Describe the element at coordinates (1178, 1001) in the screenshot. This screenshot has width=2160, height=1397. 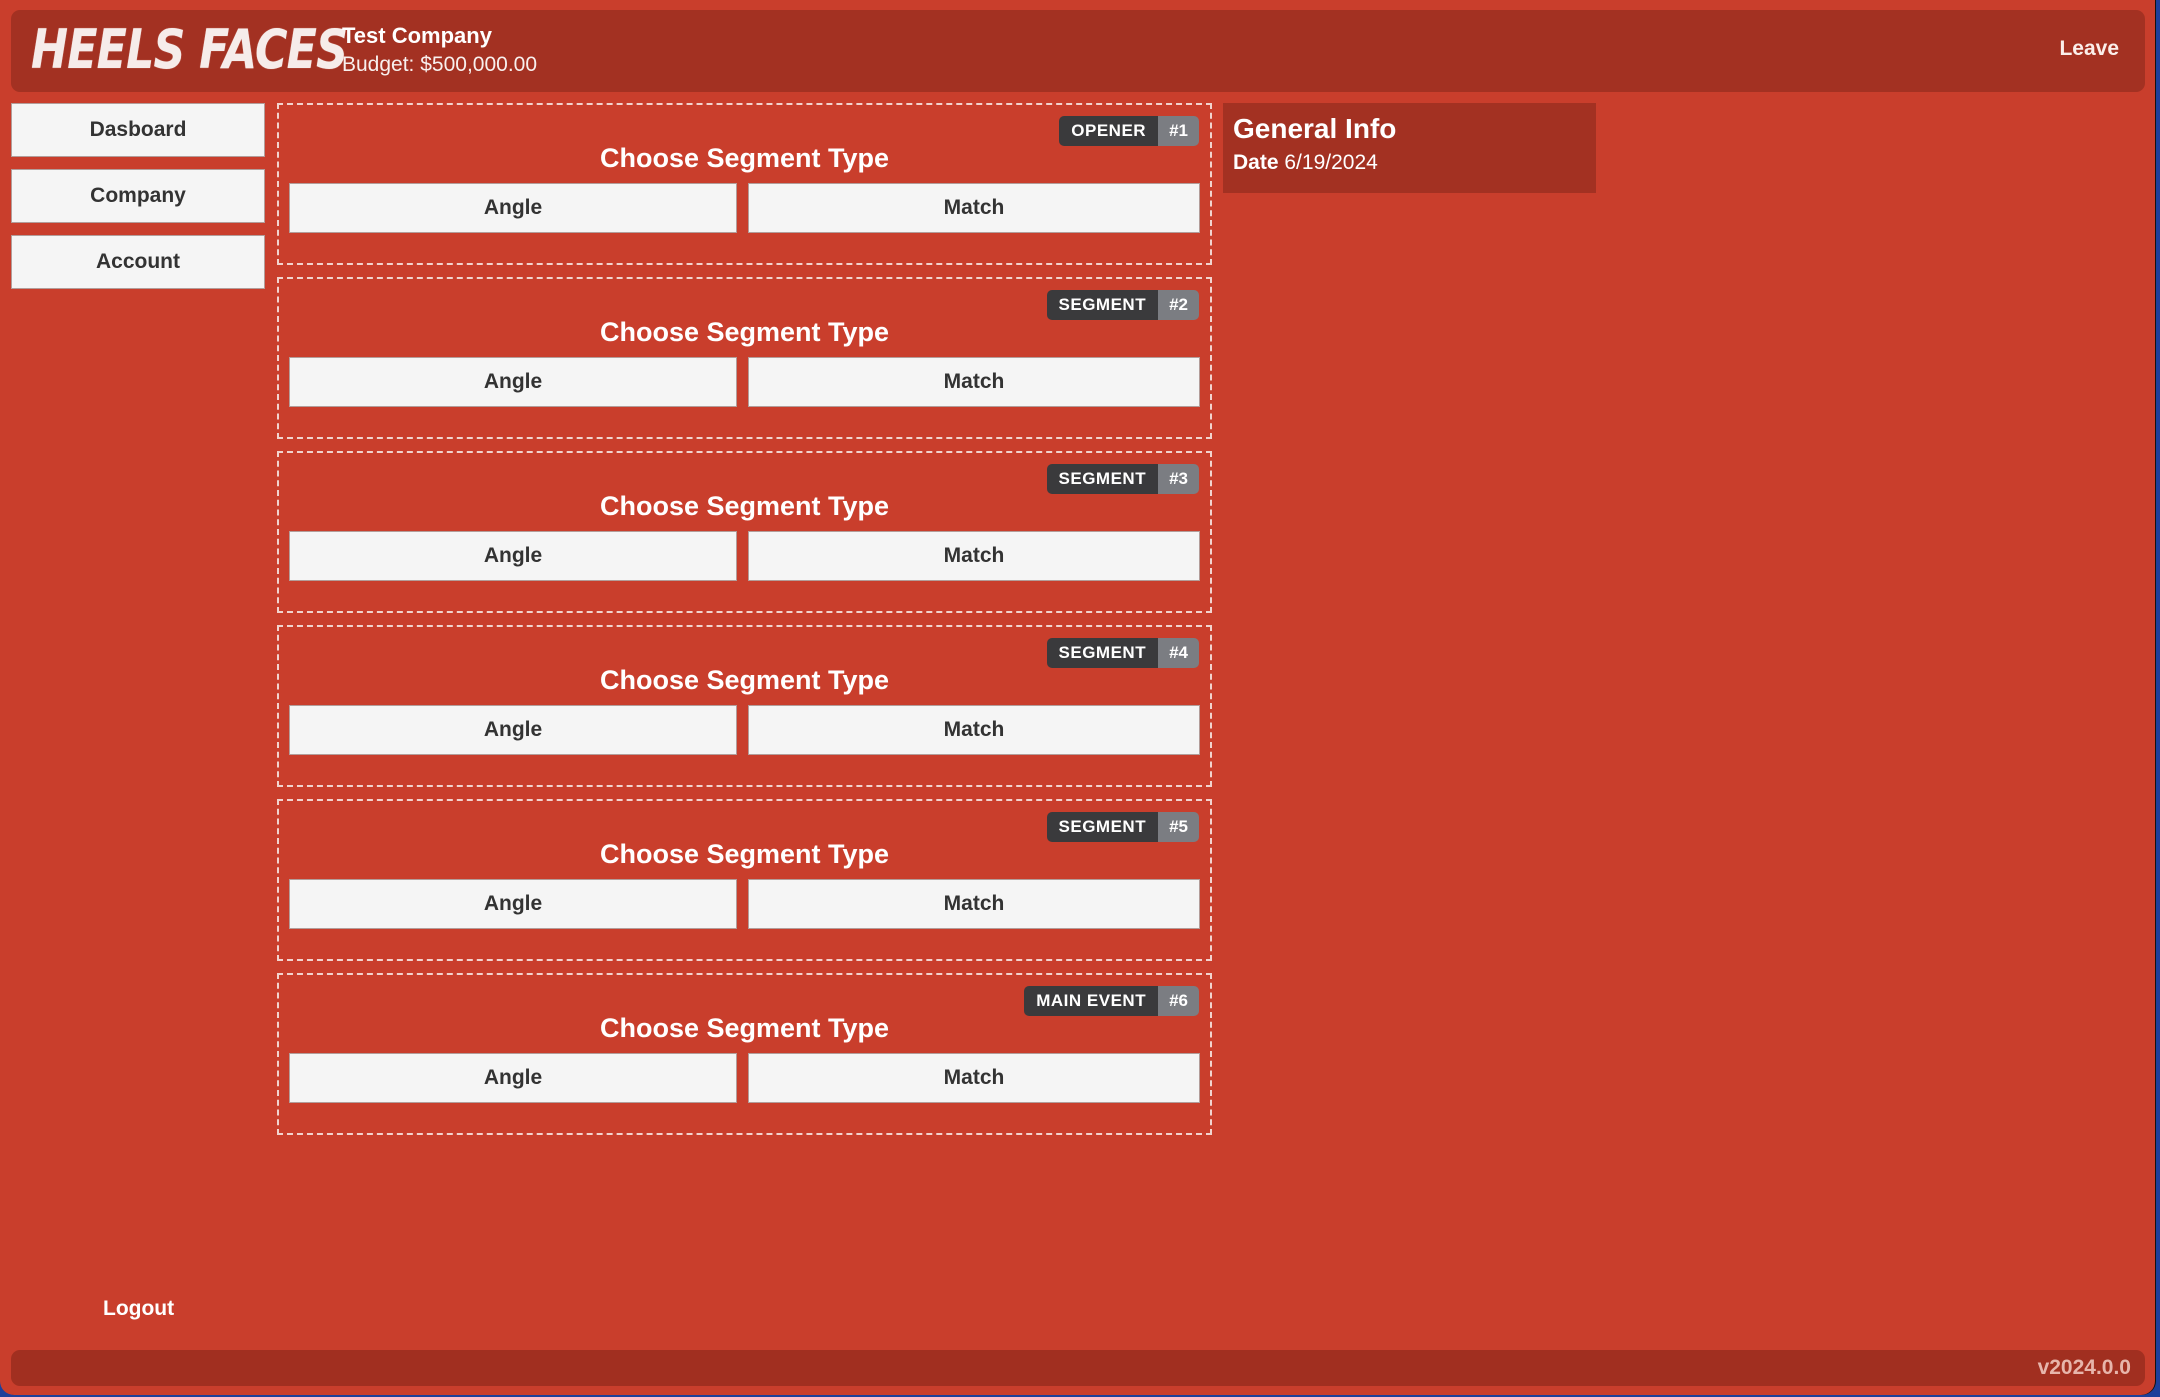
I see `segment-number: #6` at that location.